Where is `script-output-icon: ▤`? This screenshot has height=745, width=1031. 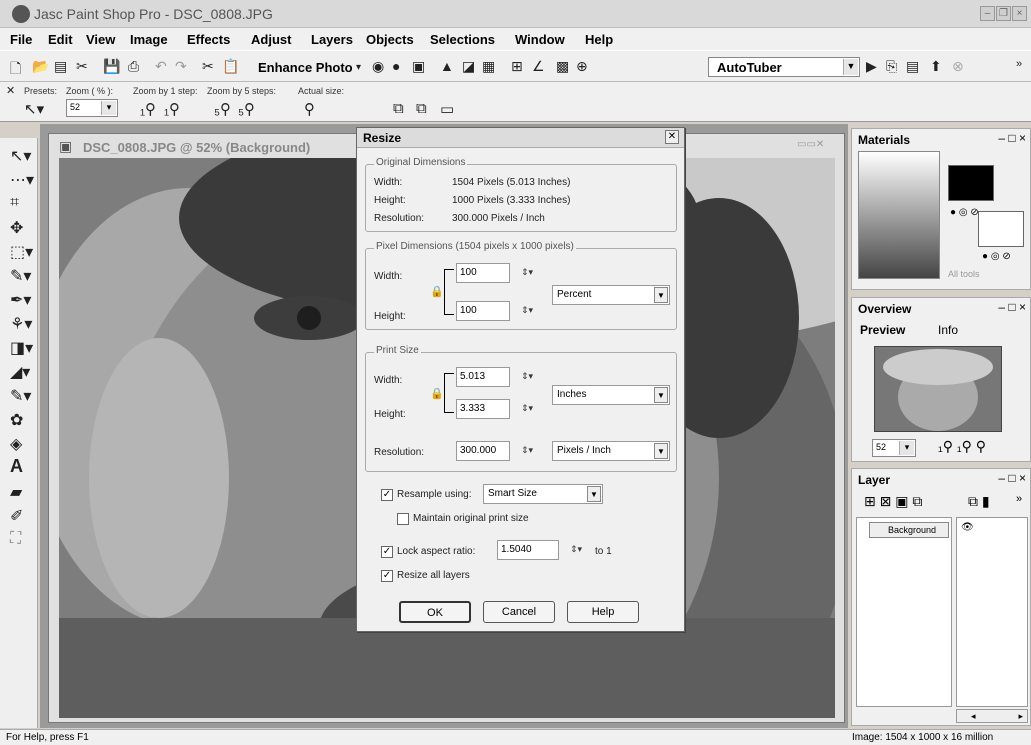
script-output-icon: ▤ is located at coordinates (912, 66).